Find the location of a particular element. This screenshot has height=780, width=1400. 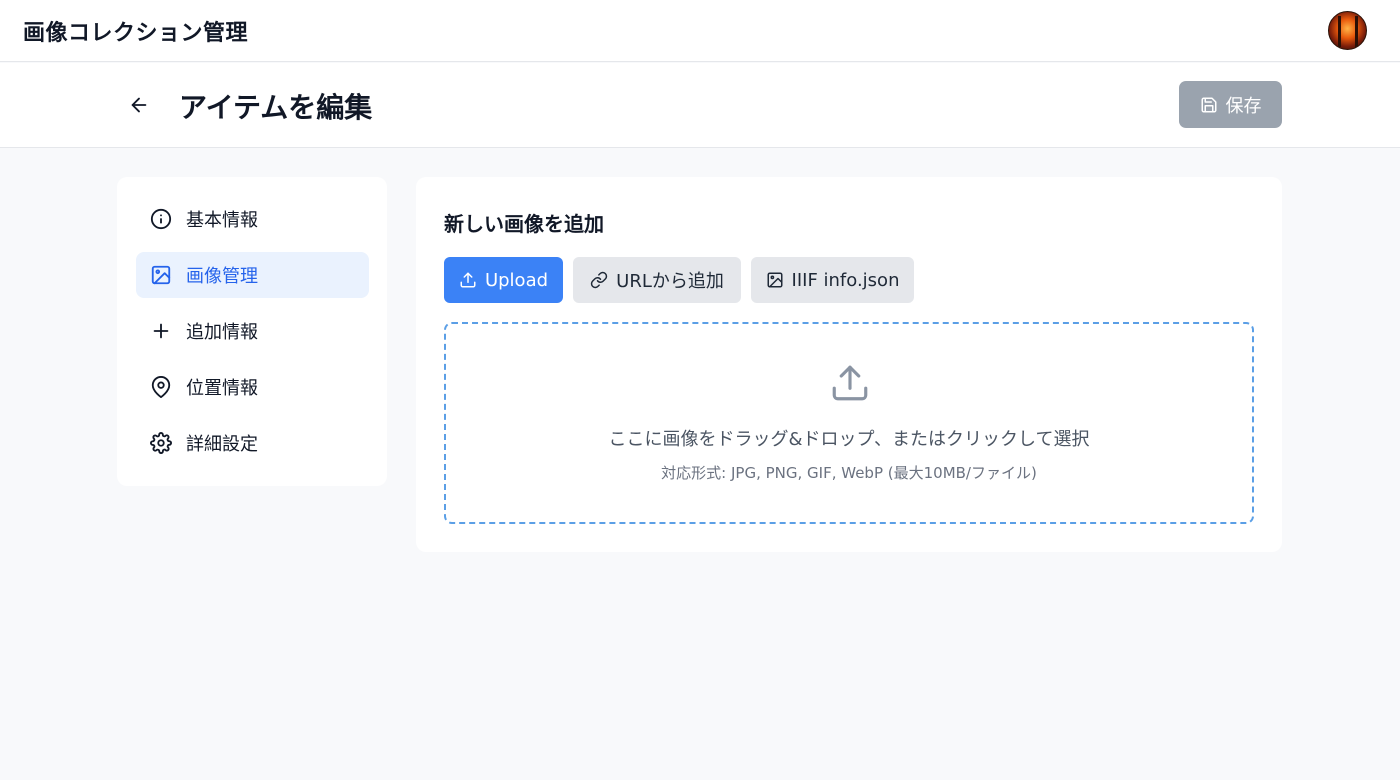

sidebar: 基本情報 画像管理 追加情報 位置情報 詳細設定 is located at coordinates (252, 331).